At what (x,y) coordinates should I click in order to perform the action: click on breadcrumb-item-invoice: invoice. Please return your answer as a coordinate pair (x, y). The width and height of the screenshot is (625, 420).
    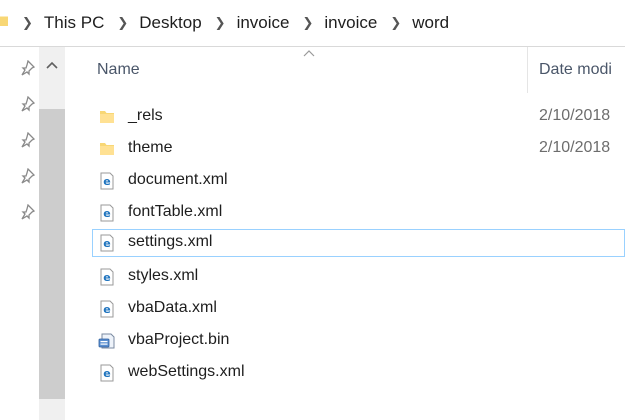
    Looking at the image, I should click on (263, 23).